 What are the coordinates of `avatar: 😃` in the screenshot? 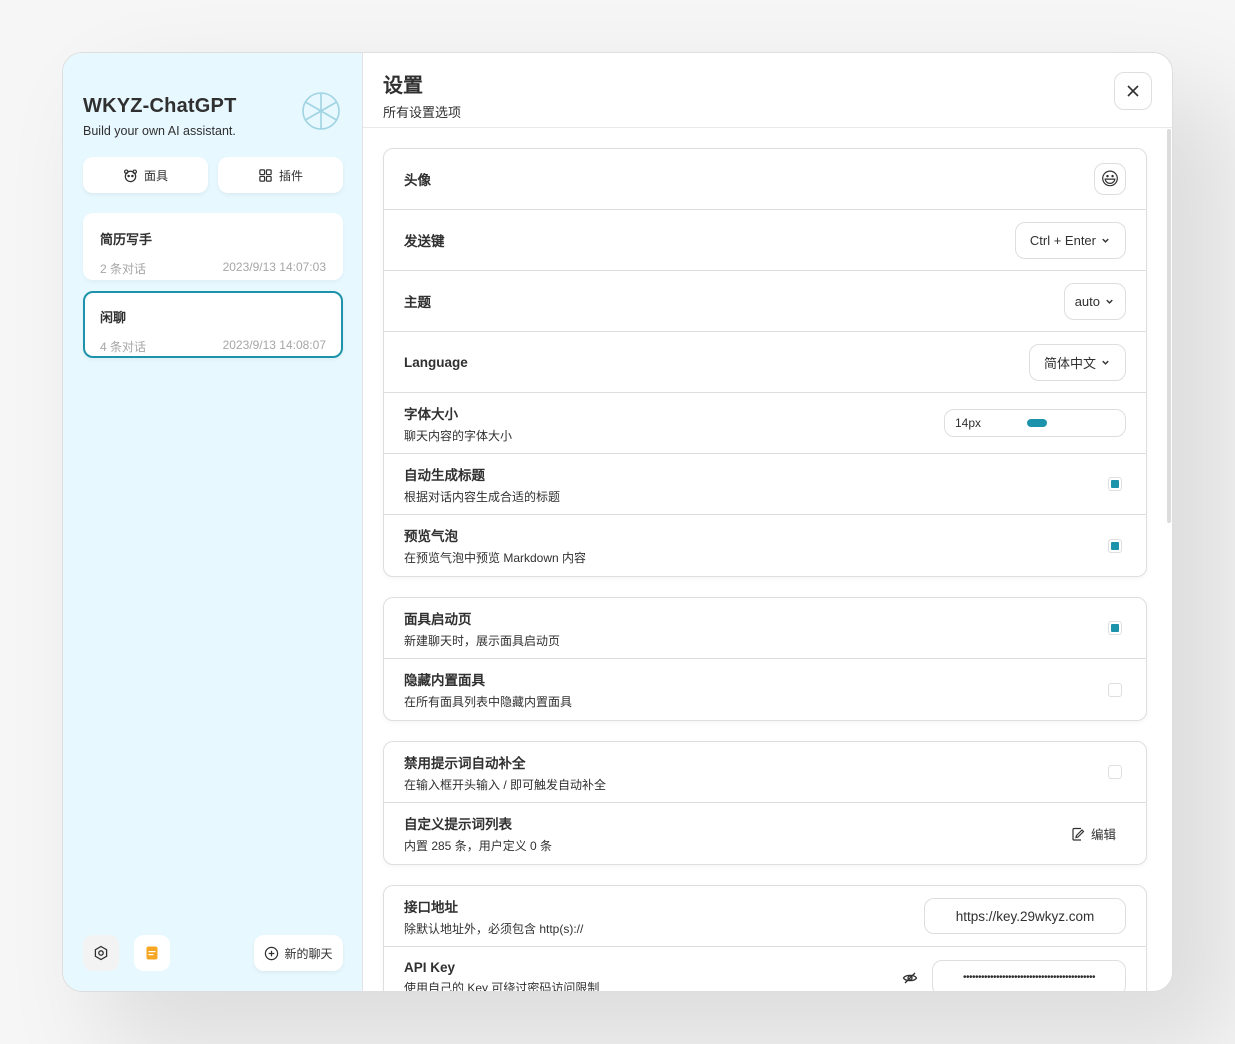 It's located at (1110, 179).